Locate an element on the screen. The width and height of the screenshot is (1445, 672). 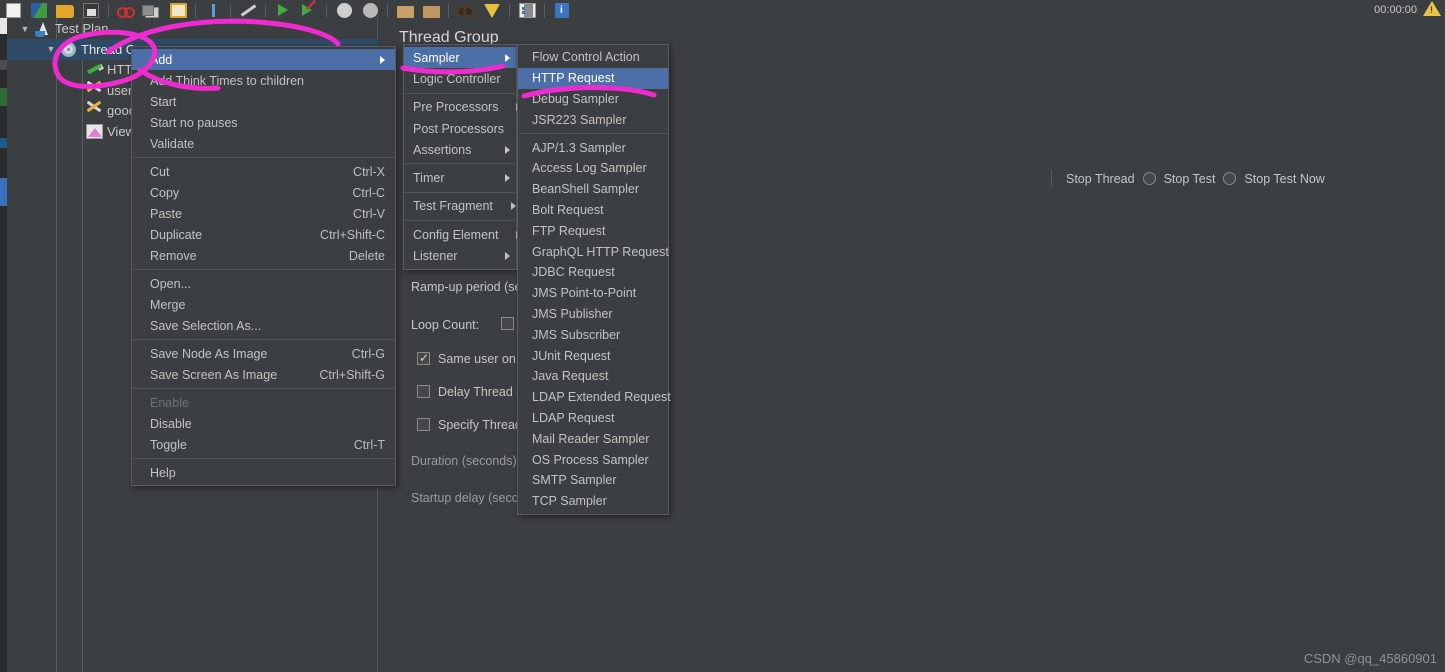
same-user-checkbox is located at coordinates (423, 358).